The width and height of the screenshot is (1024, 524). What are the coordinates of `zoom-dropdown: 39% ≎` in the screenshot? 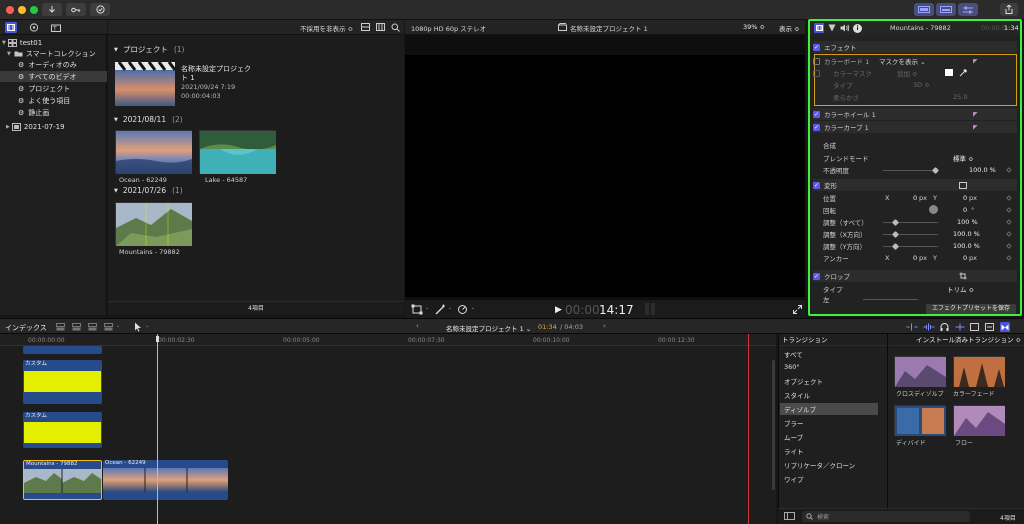 It's located at (754, 27).